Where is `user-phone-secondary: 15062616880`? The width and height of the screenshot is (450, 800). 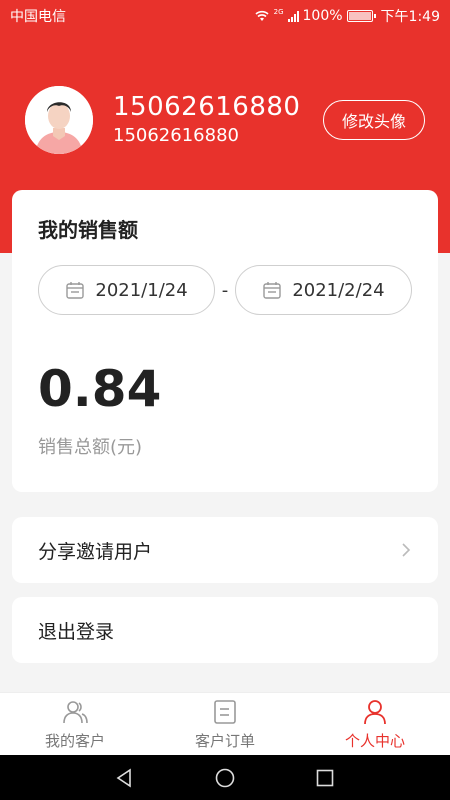 user-phone-secondary: 15062616880 is located at coordinates (176, 135).